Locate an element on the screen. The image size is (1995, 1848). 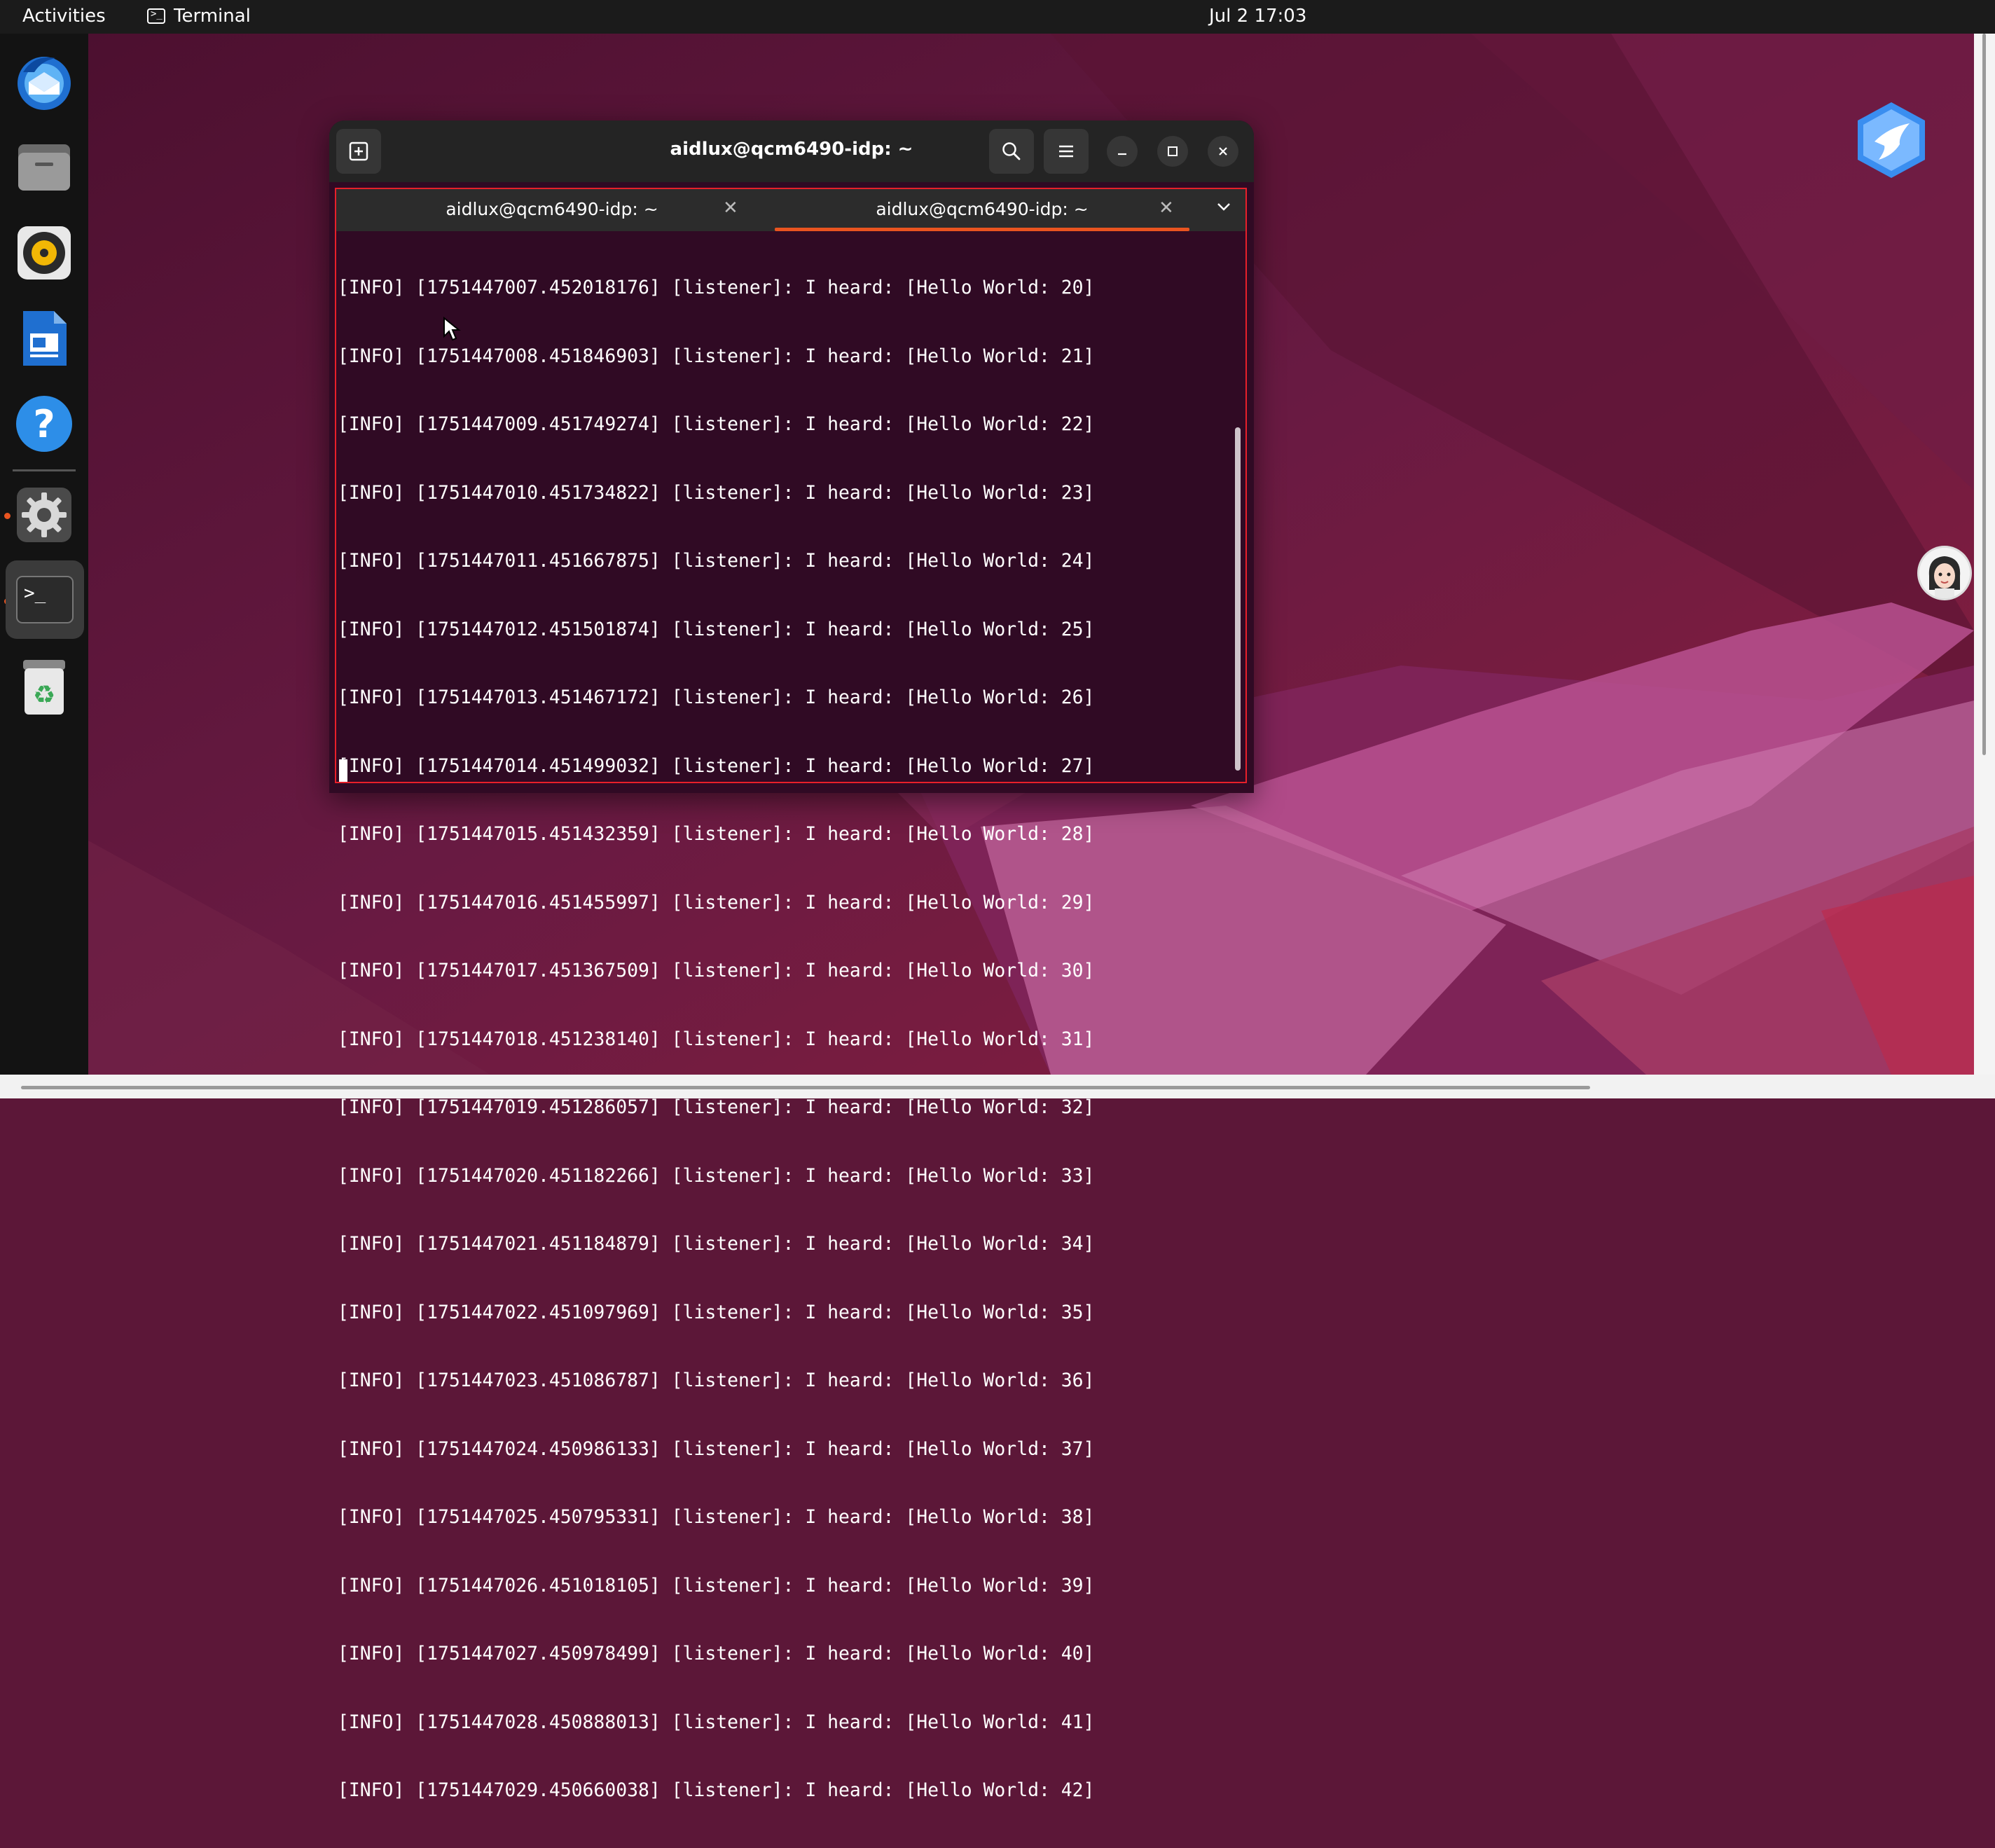
files-icon is located at coordinates (44, 168).